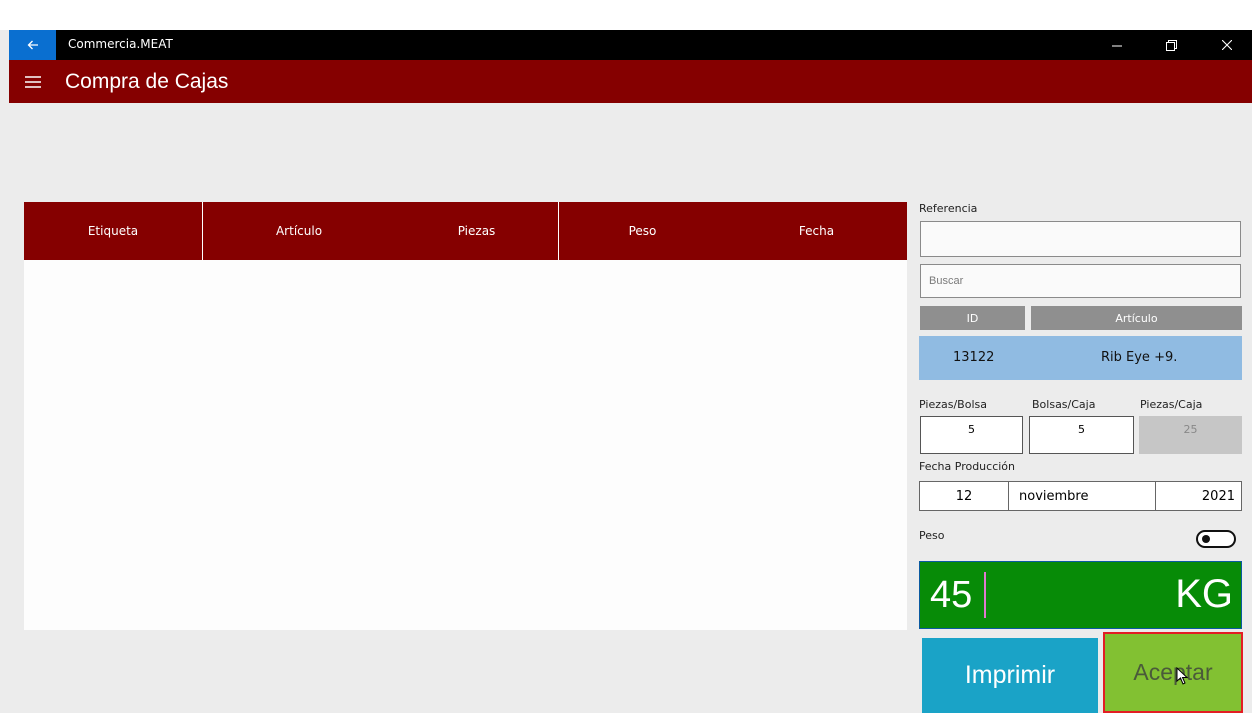  I want to click on date-day: 12, so click(964, 496).